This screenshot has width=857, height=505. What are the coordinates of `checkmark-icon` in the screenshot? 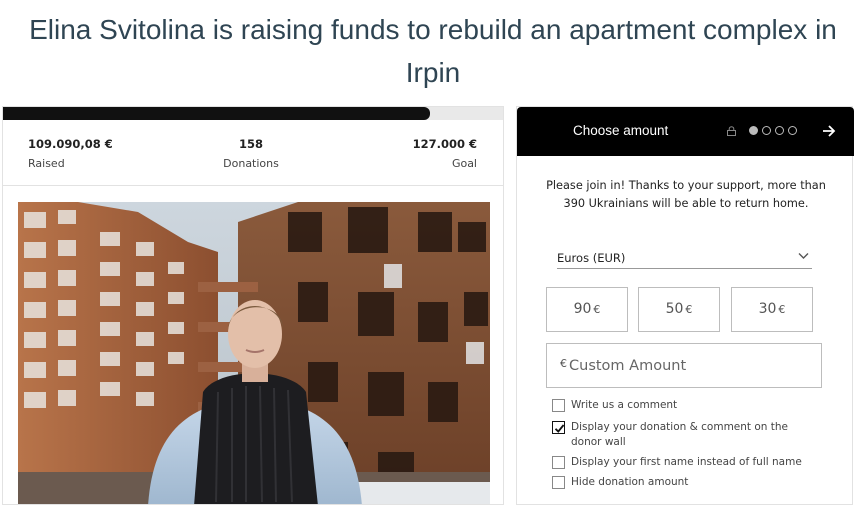 It's located at (559, 428).